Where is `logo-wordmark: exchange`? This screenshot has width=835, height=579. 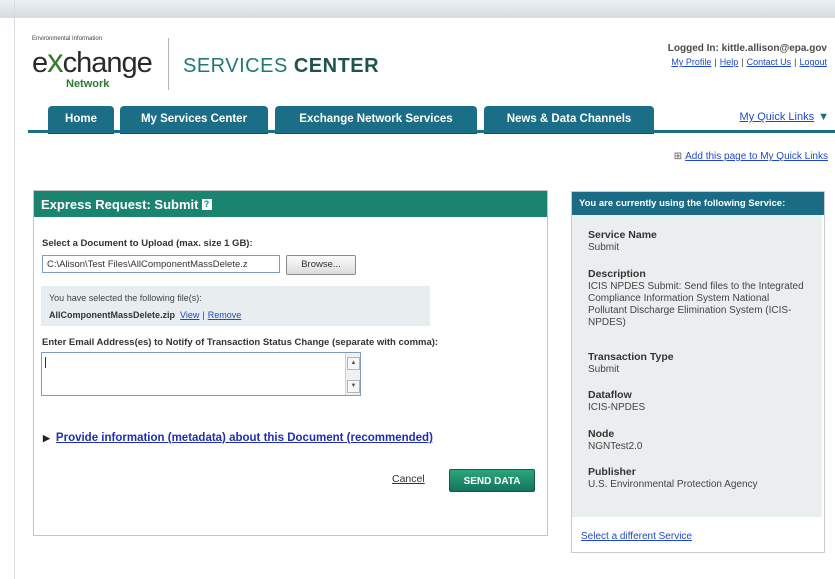 logo-wordmark: exchange is located at coordinates (92, 60).